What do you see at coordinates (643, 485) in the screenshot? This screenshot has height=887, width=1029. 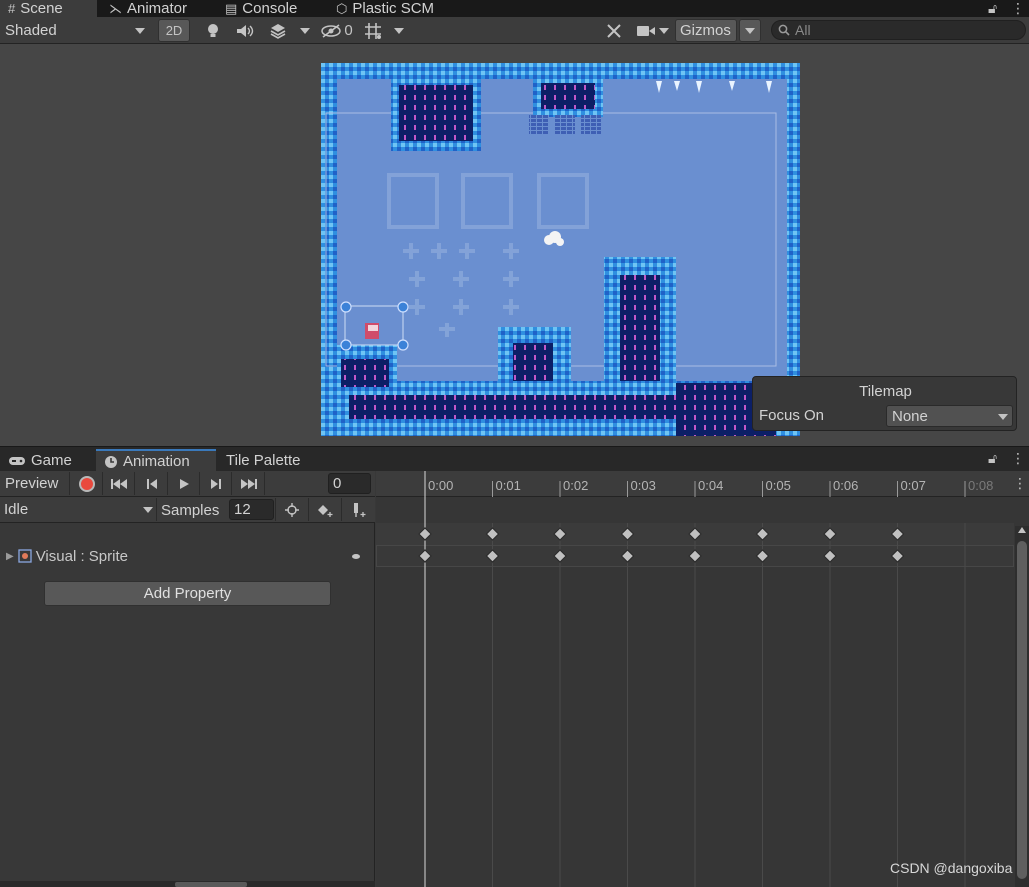 I see `ruler-tick-label: 0:03` at bounding box center [643, 485].